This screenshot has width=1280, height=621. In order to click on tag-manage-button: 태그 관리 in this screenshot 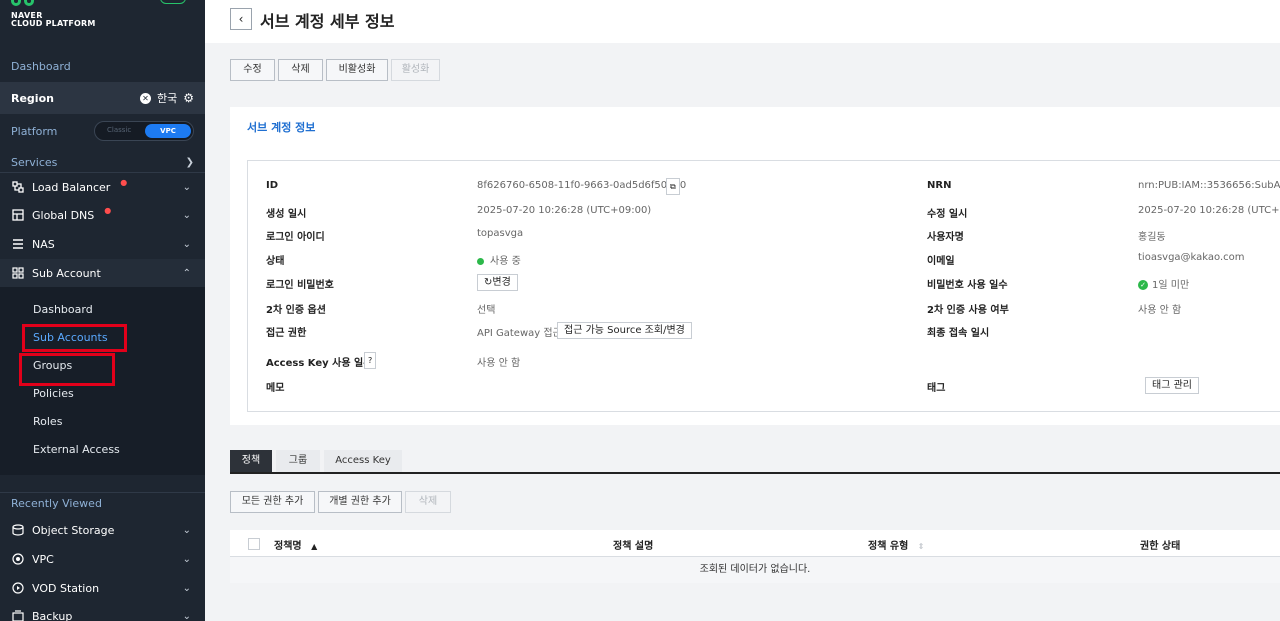, I will do `click(1172, 385)`.